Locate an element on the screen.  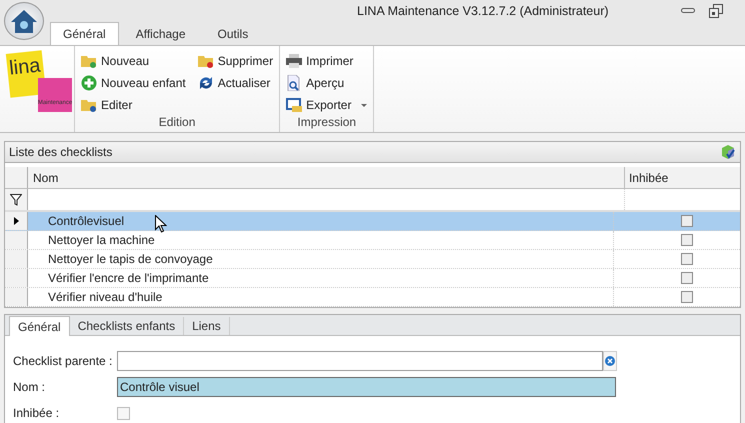
ribbon-tab: Général is located at coordinates (84, 33).